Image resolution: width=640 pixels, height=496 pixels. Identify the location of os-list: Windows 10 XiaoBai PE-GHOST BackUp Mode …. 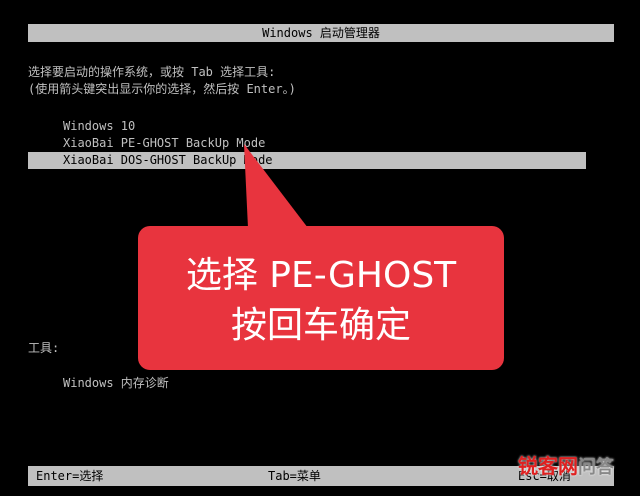
(307, 143).